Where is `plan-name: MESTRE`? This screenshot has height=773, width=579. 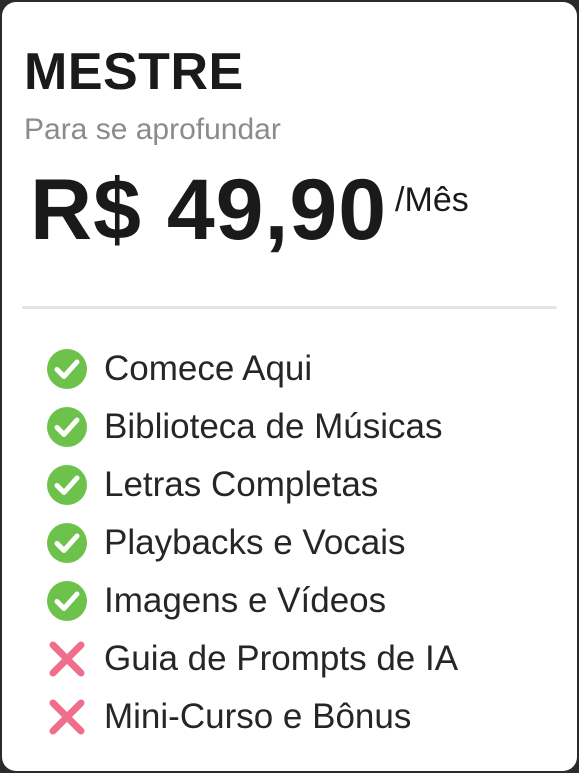 plan-name: MESTRE is located at coordinates (134, 72).